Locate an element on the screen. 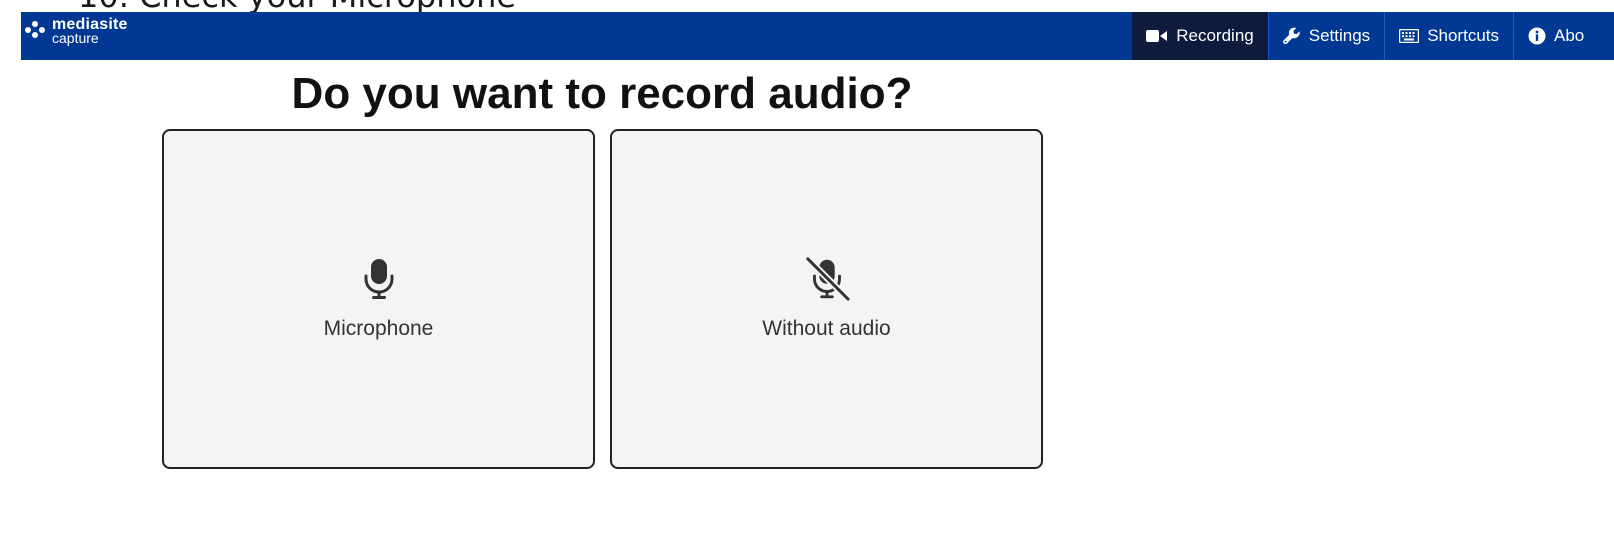 The width and height of the screenshot is (1614, 558). nav-about-label: Abo is located at coordinates (1569, 35).